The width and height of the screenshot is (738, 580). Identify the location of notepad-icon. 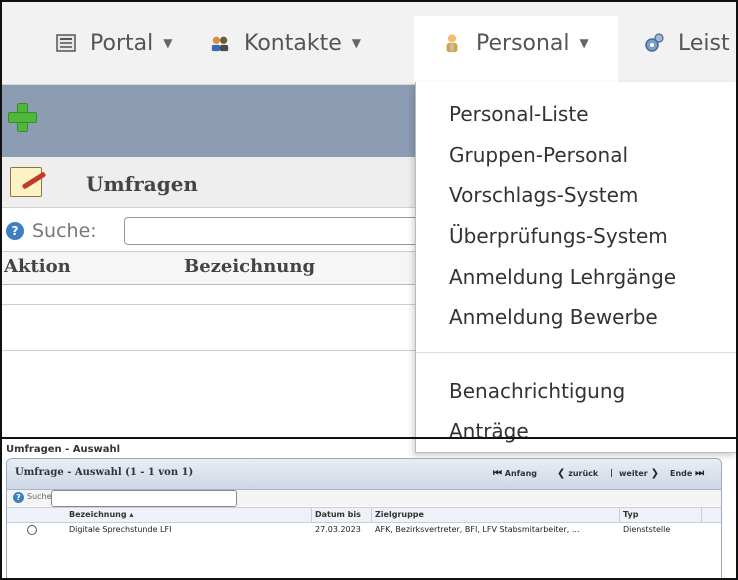
(26, 182).